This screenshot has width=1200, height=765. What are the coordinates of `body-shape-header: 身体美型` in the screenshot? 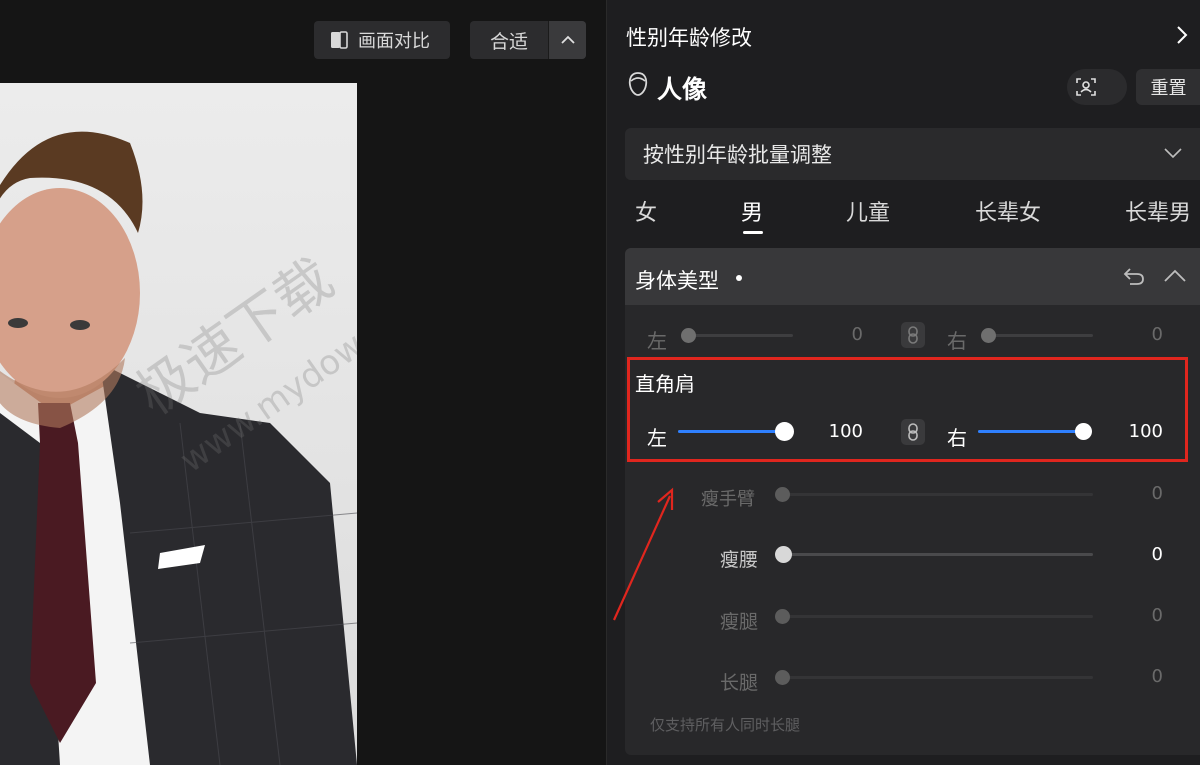 It's located at (912, 276).